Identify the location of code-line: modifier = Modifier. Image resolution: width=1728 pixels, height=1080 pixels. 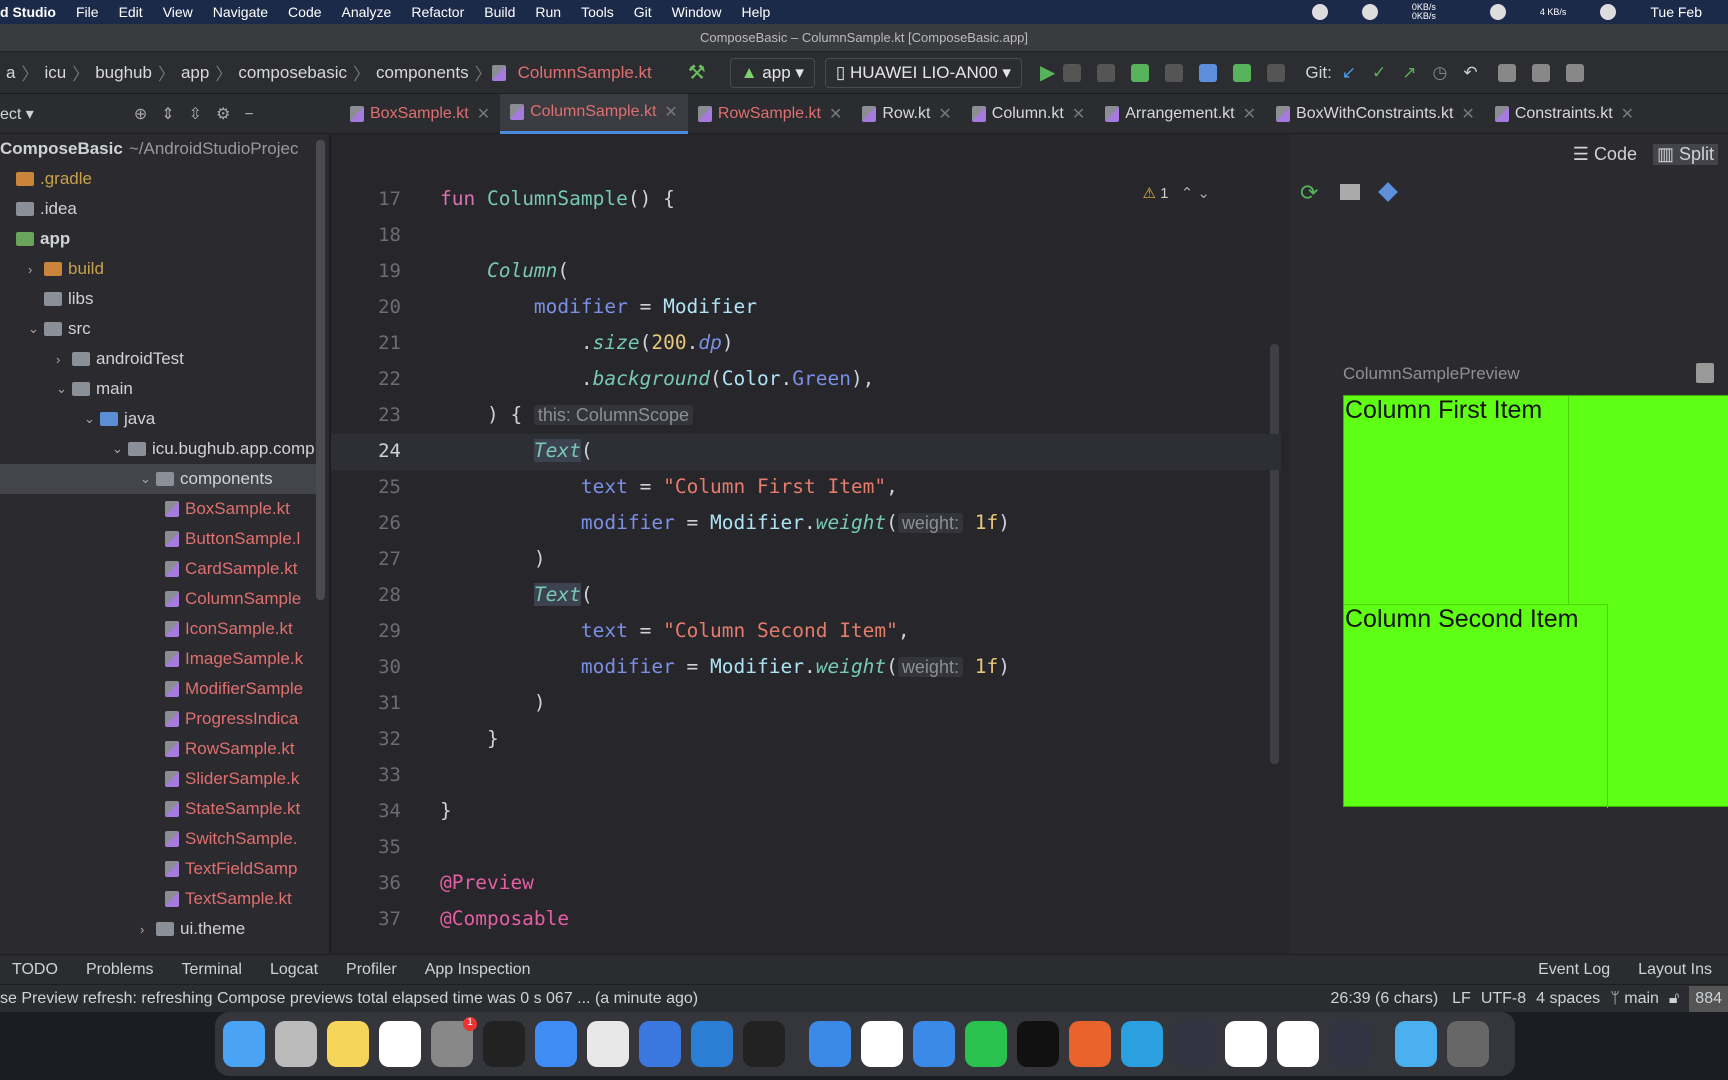
(598, 306).